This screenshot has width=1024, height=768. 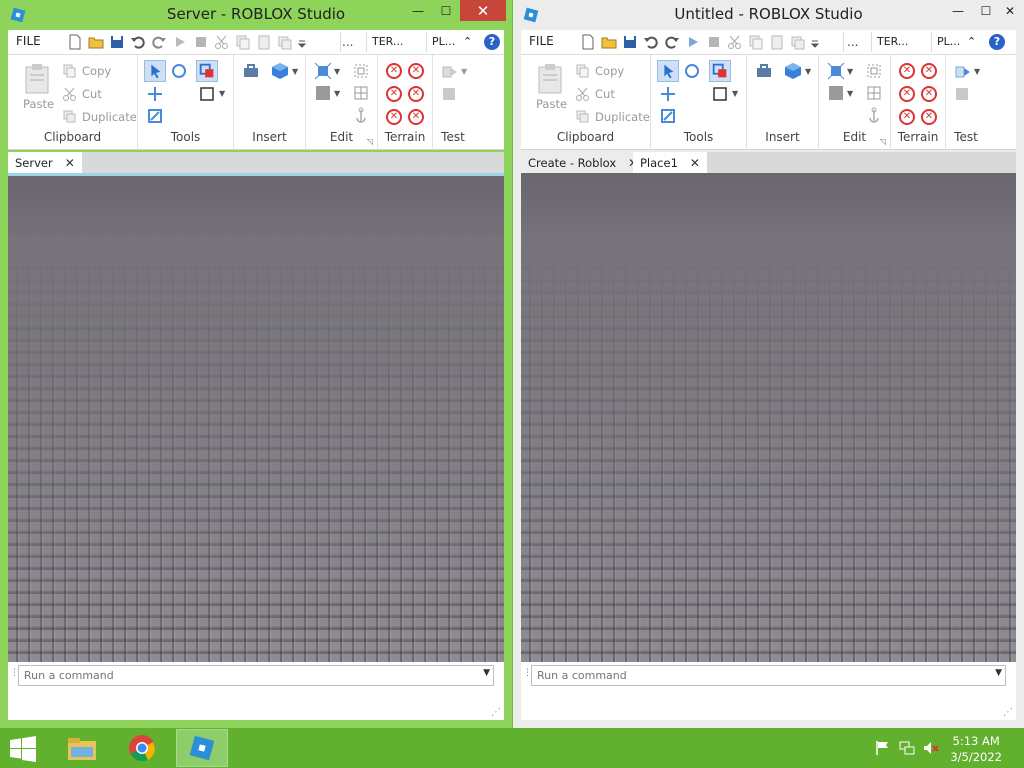 I want to click on terrain-smooth-icon: ✕, so click(x=394, y=117).